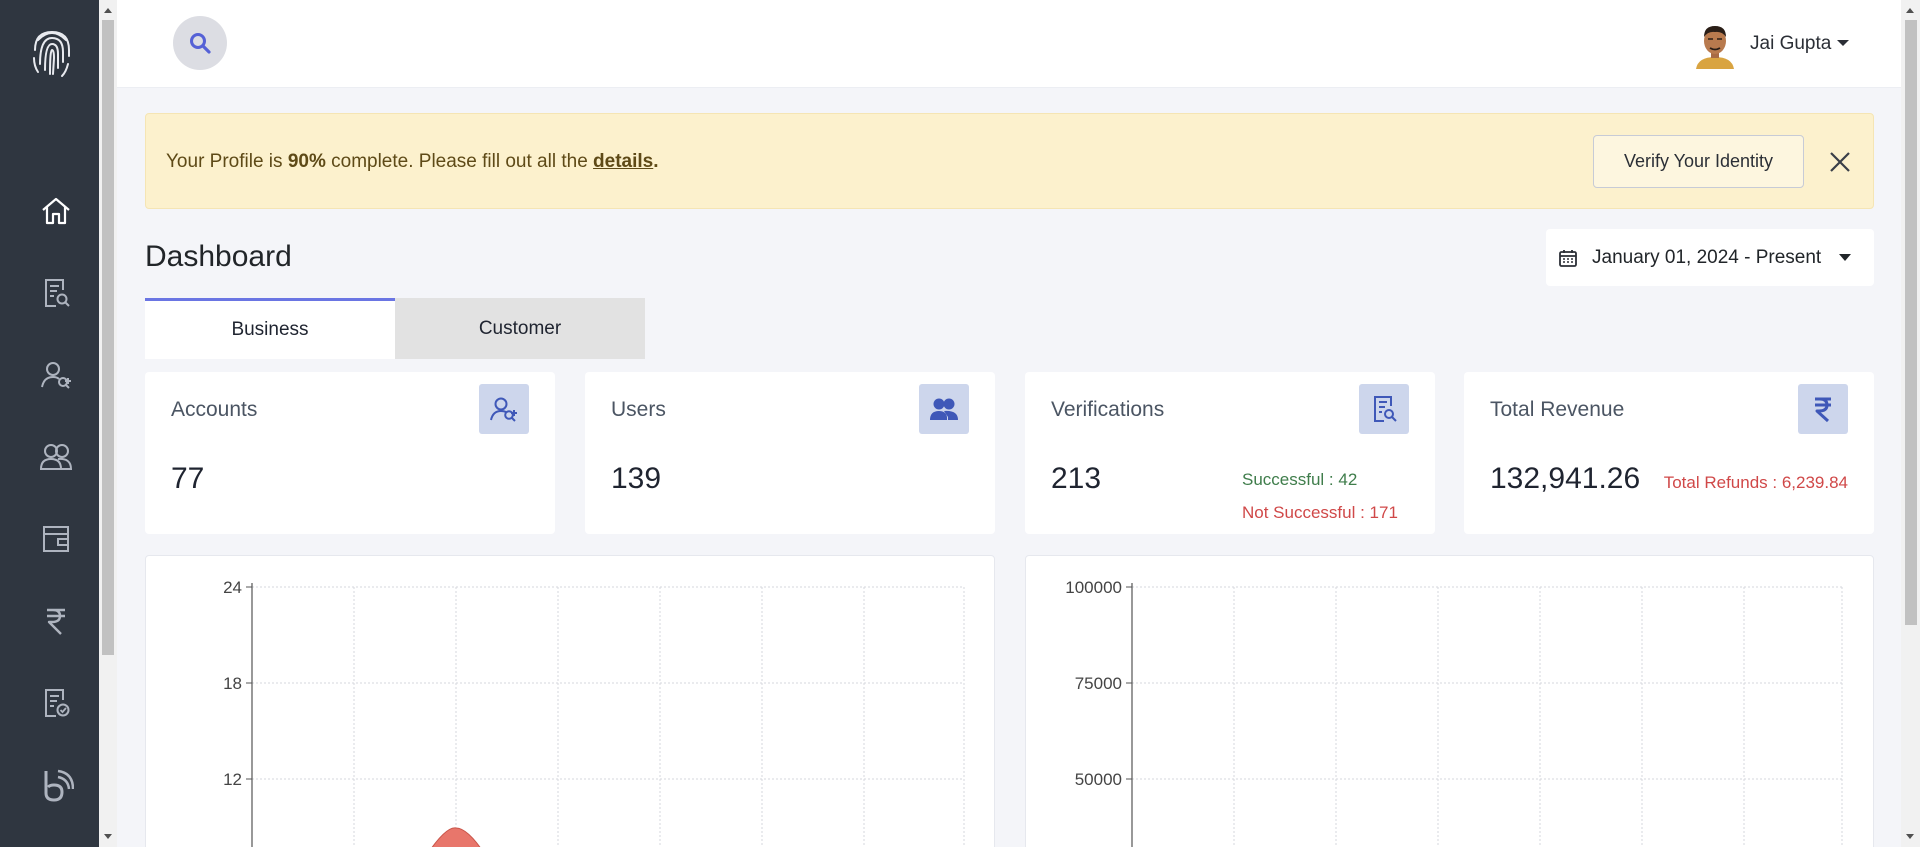  Describe the element at coordinates (459, 161) in the screenshot. I see `alert-middle: complete. Please fill out all the` at that location.